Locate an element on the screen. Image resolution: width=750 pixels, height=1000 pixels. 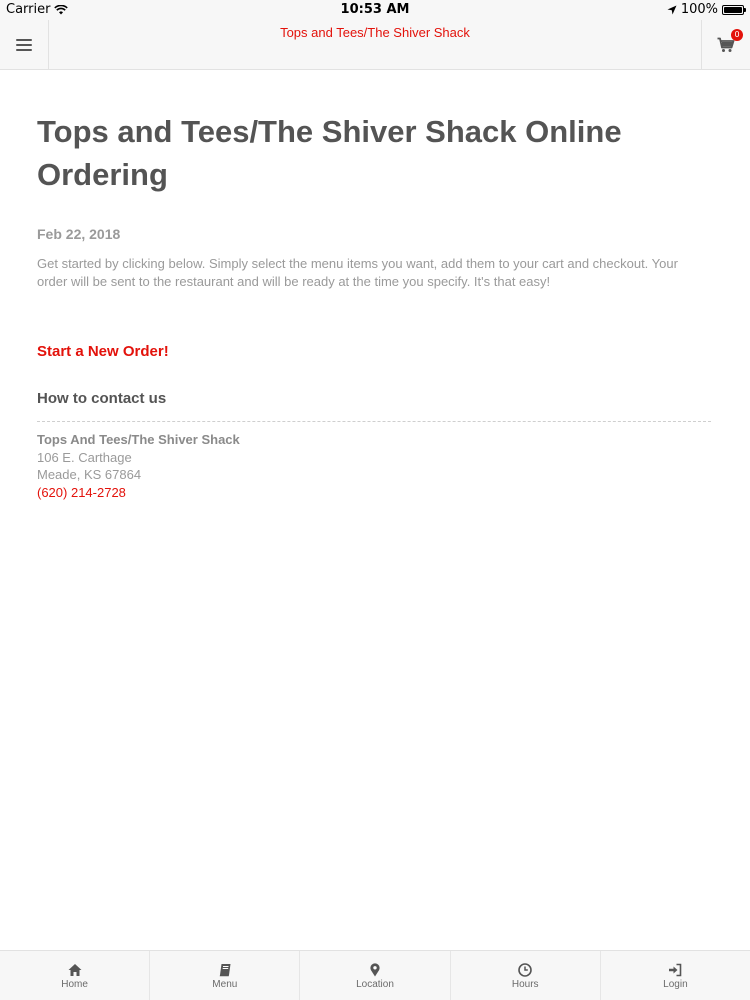
tab-label: Login is located at coordinates (675, 984).